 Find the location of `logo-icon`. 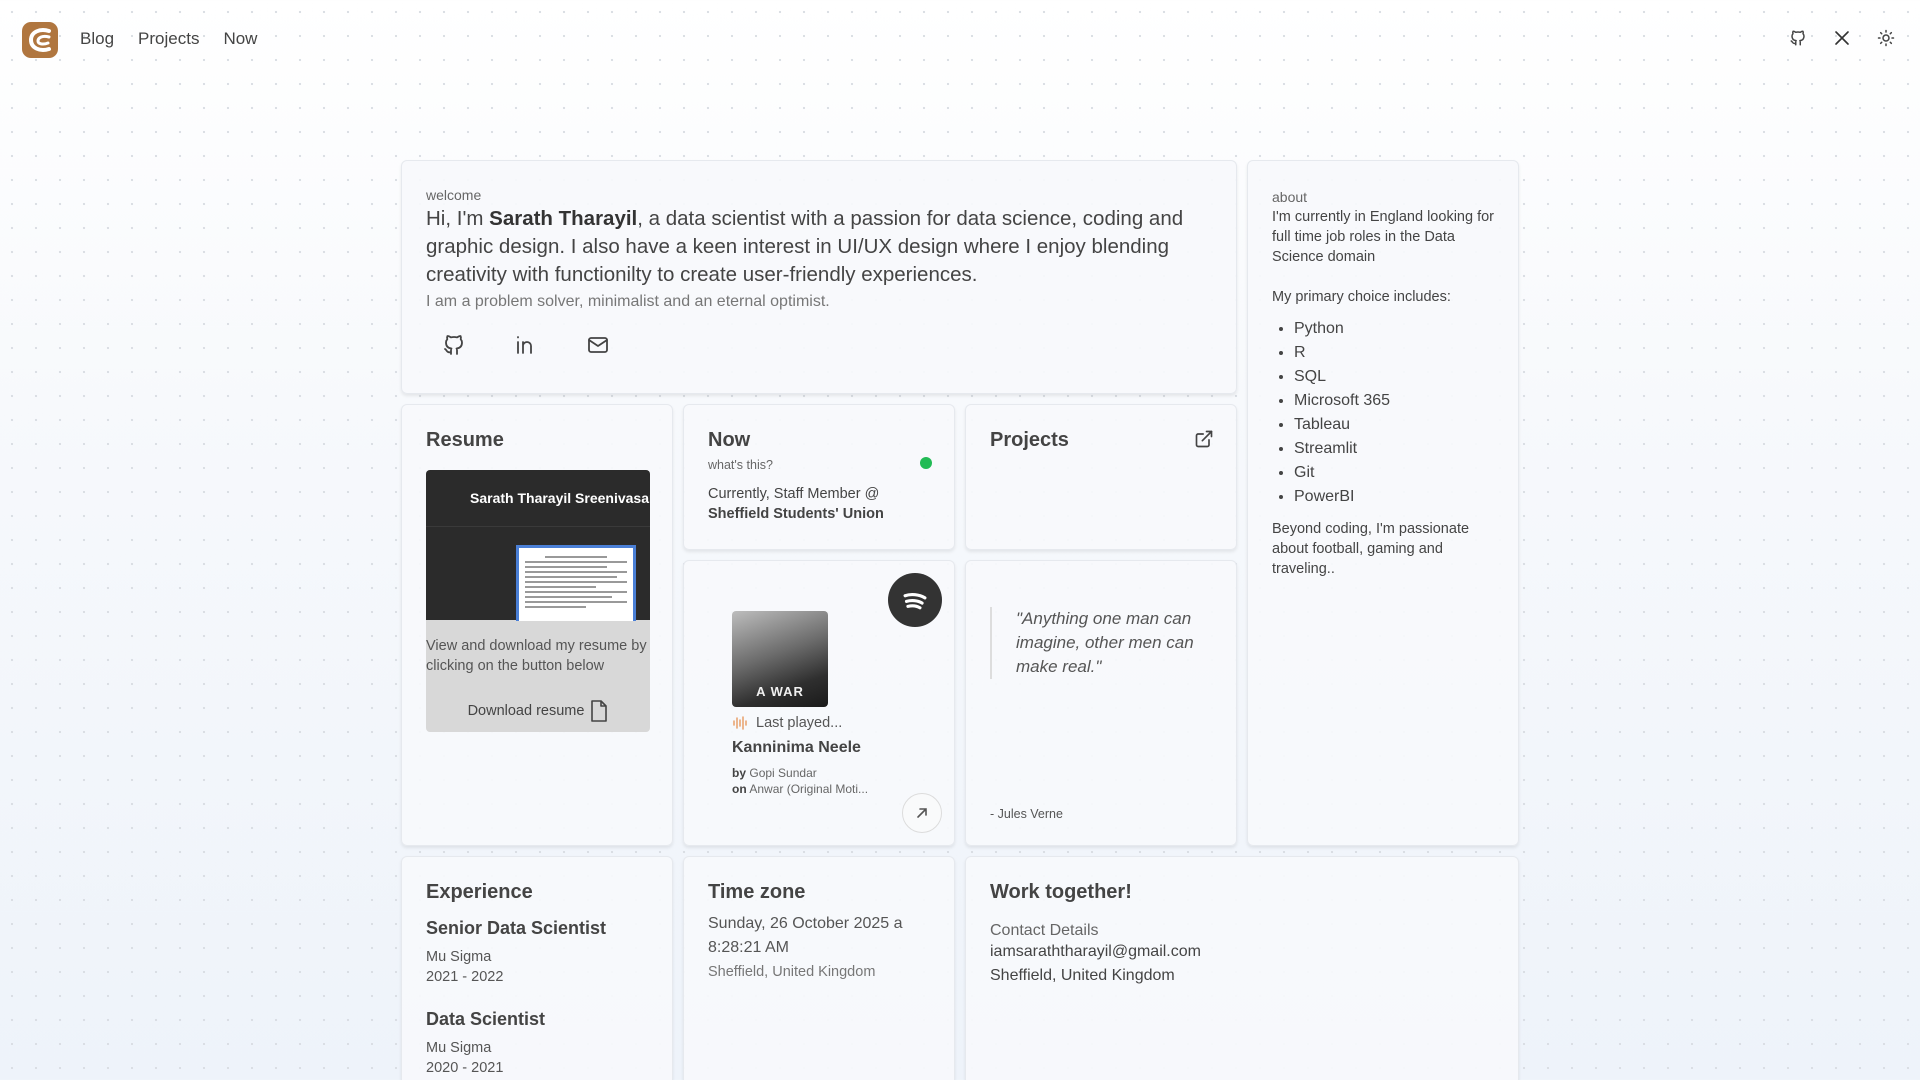

logo-icon is located at coordinates (40, 40).